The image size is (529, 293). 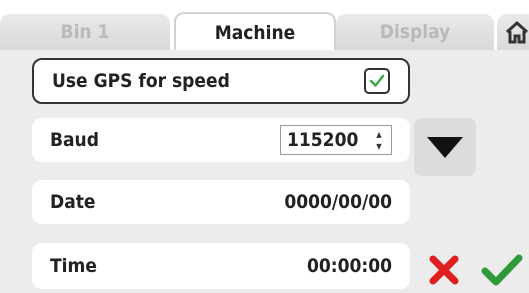 I want to click on tab-bin-1-label: Bin 1, so click(x=85, y=32).